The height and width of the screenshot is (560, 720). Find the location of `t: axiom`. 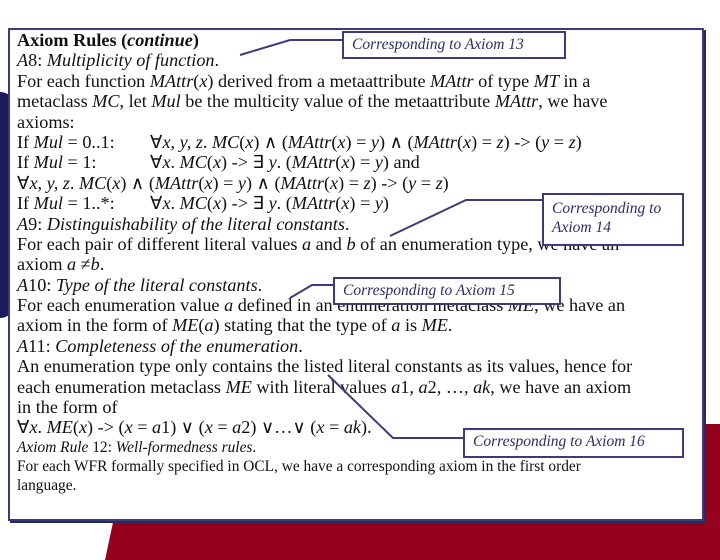

t: axiom is located at coordinates (42, 264).